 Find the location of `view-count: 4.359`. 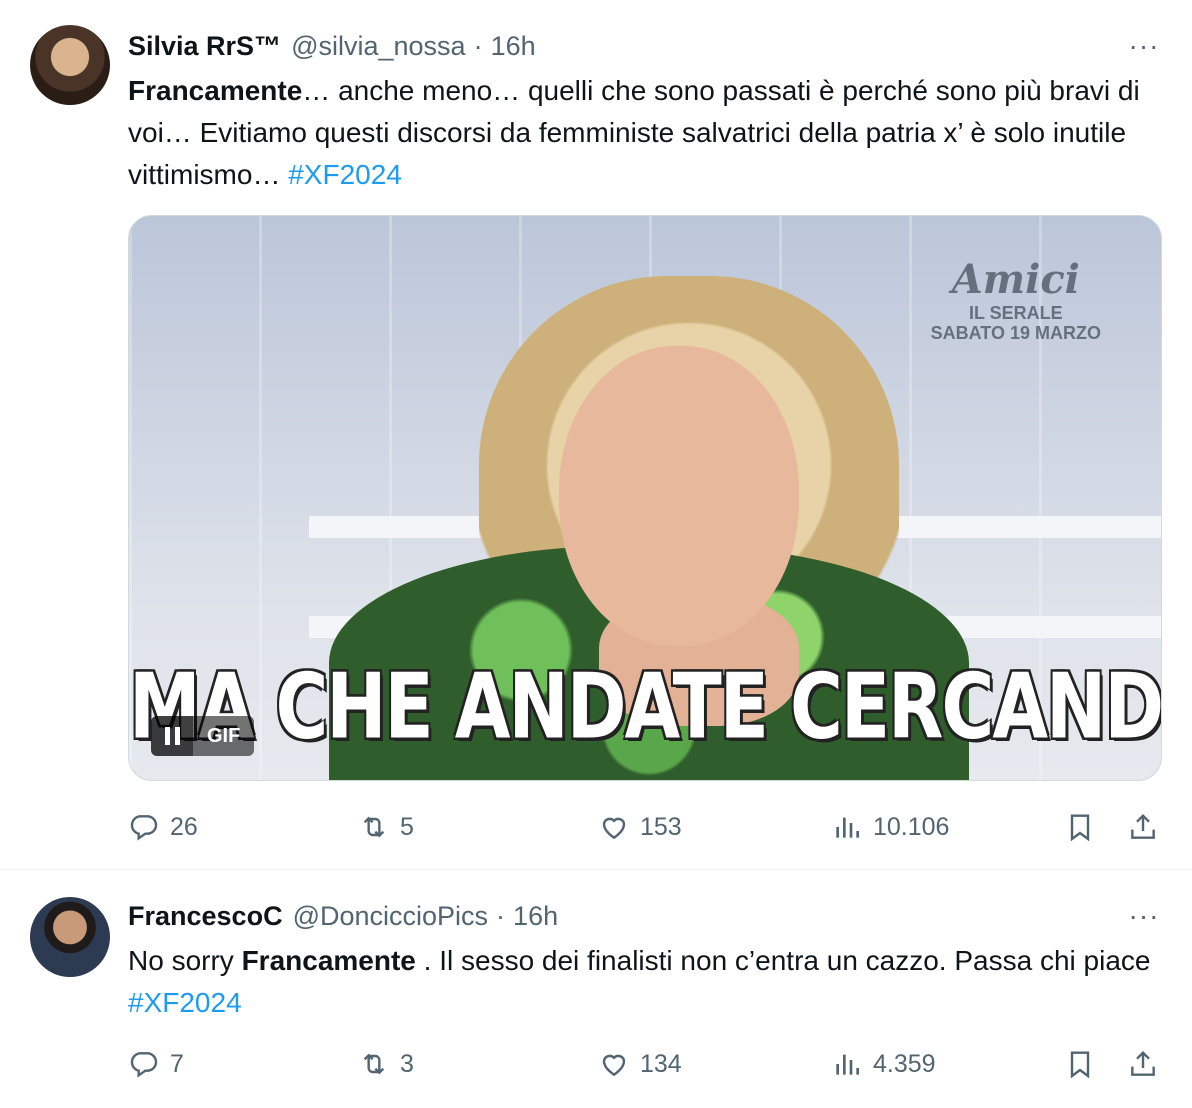

view-count: 4.359 is located at coordinates (904, 1063).